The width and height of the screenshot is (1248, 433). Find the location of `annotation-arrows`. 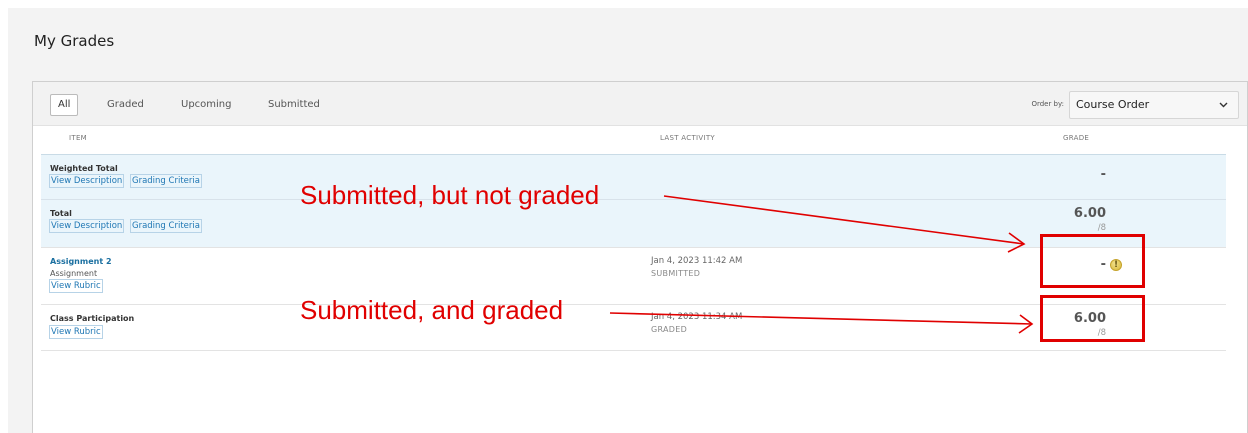

annotation-arrows is located at coordinates (821, 264).